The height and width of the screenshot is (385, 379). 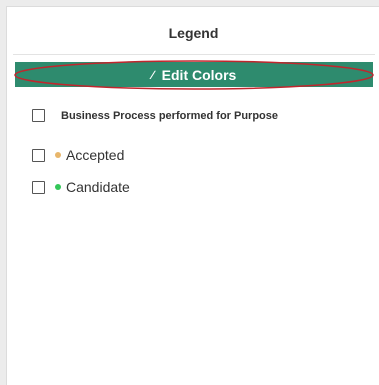 What do you see at coordinates (38, 115) in the screenshot?
I see `legend-group-checkbox` at bounding box center [38, 115].